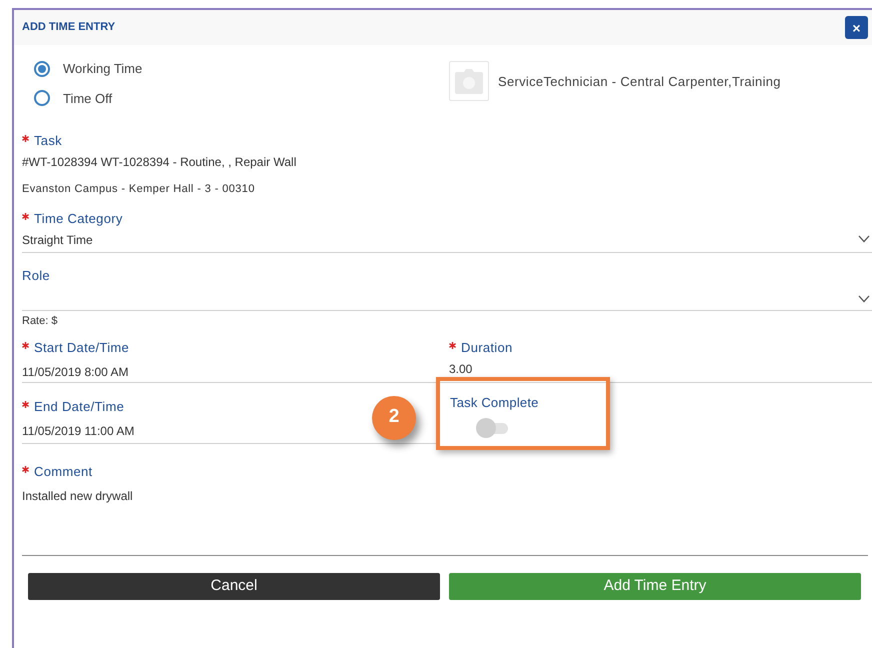 The height and width of the screenshot is (648, 872). What do you see at coordinates (494, 403) in the screenshot?
I see `field-label: Task Complete` at bounding box center [494, 403].